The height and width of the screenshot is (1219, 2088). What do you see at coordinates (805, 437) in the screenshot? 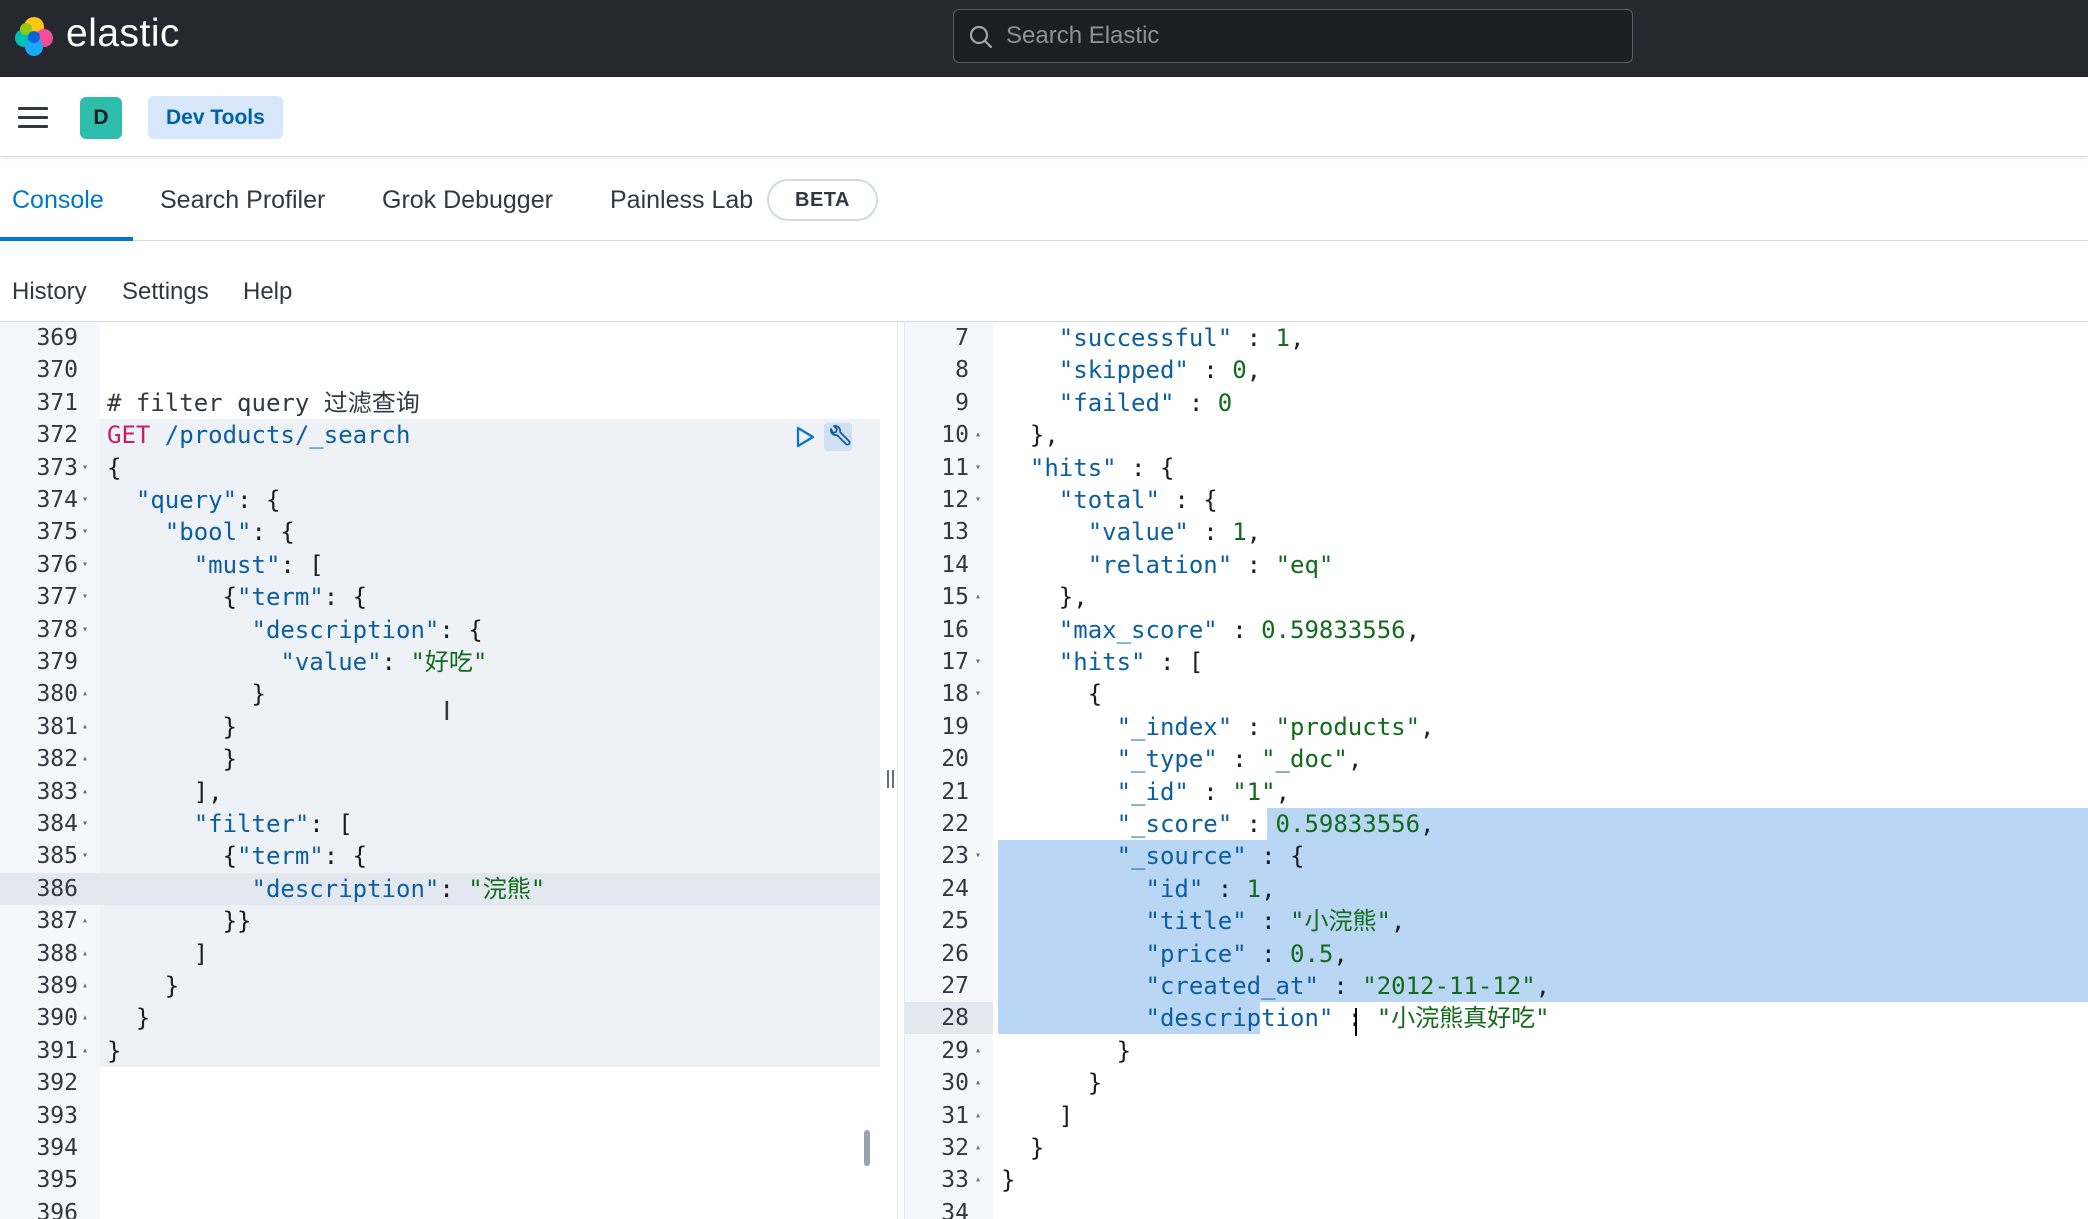
I see `play-icon` at bounding box center [805, 437].